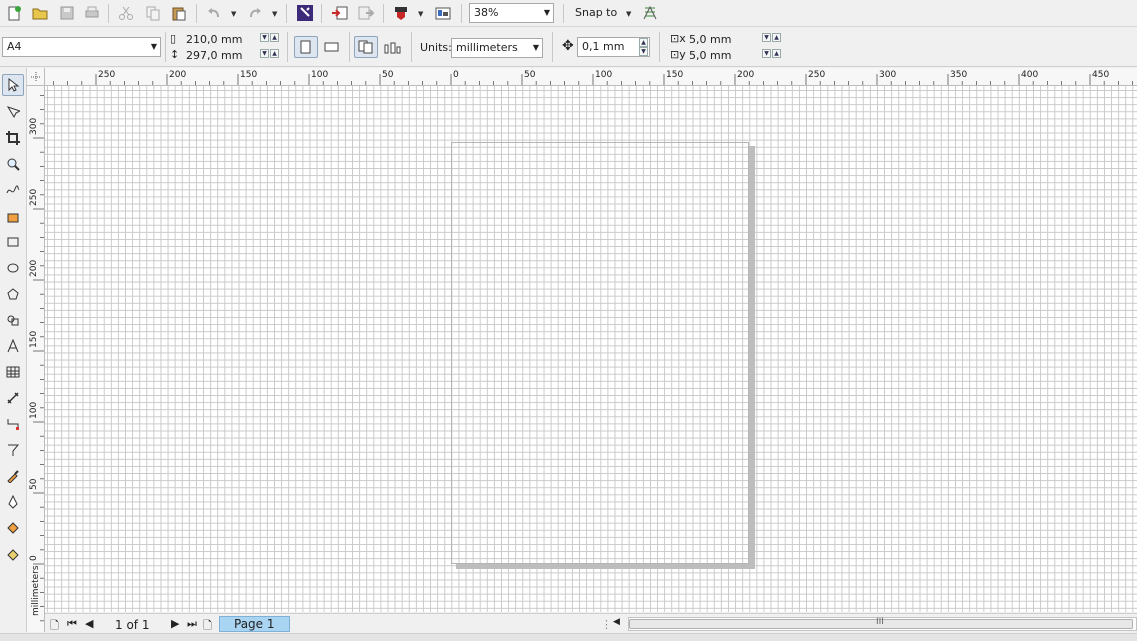  Describe the element at coordinates (13, 320) in the screenshot. I see `basic-shapes-icon` at that location.